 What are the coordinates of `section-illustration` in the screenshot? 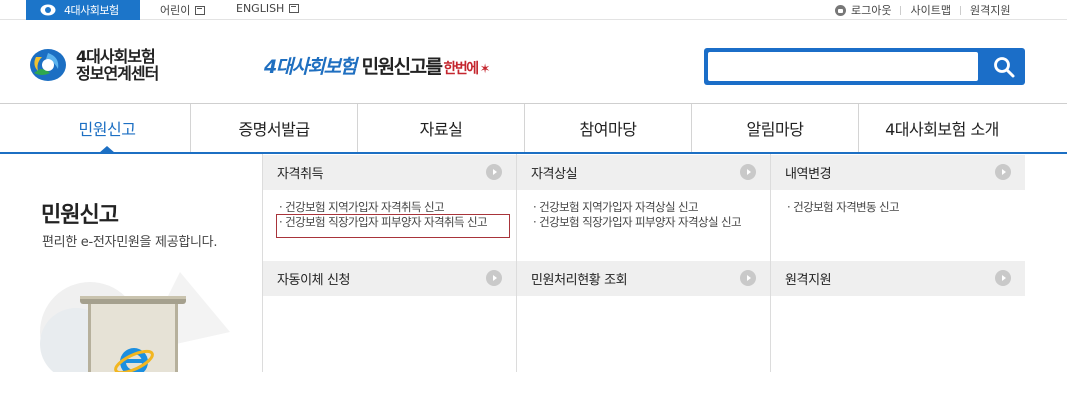 It's located at (146, 317).